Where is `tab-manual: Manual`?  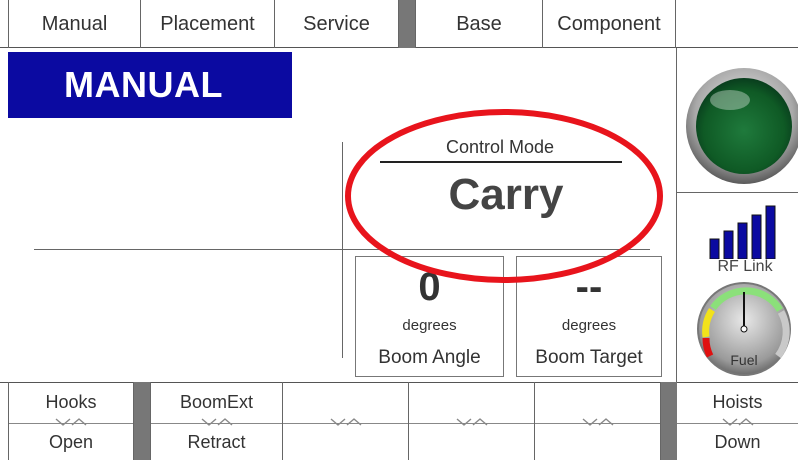
tab-manual: Manual is located at coordinates (75, 24).